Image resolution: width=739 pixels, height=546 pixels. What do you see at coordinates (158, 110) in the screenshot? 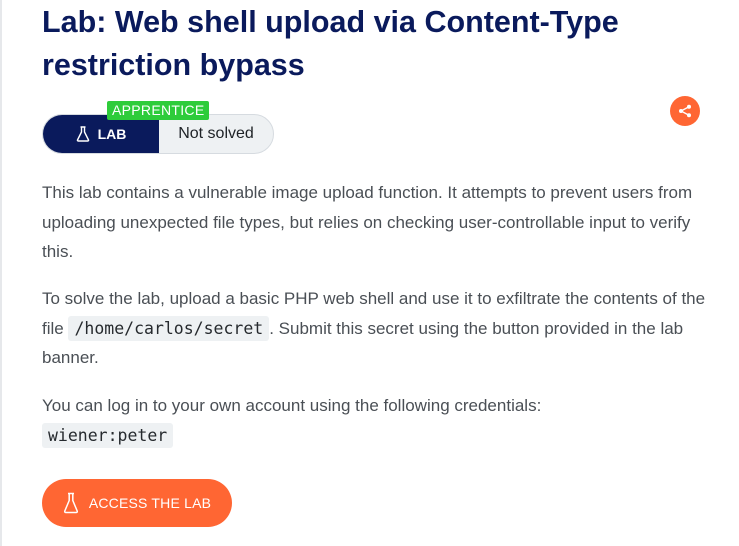
I see `level-badge: APPRENTICE` at bounding box center [158, 110].